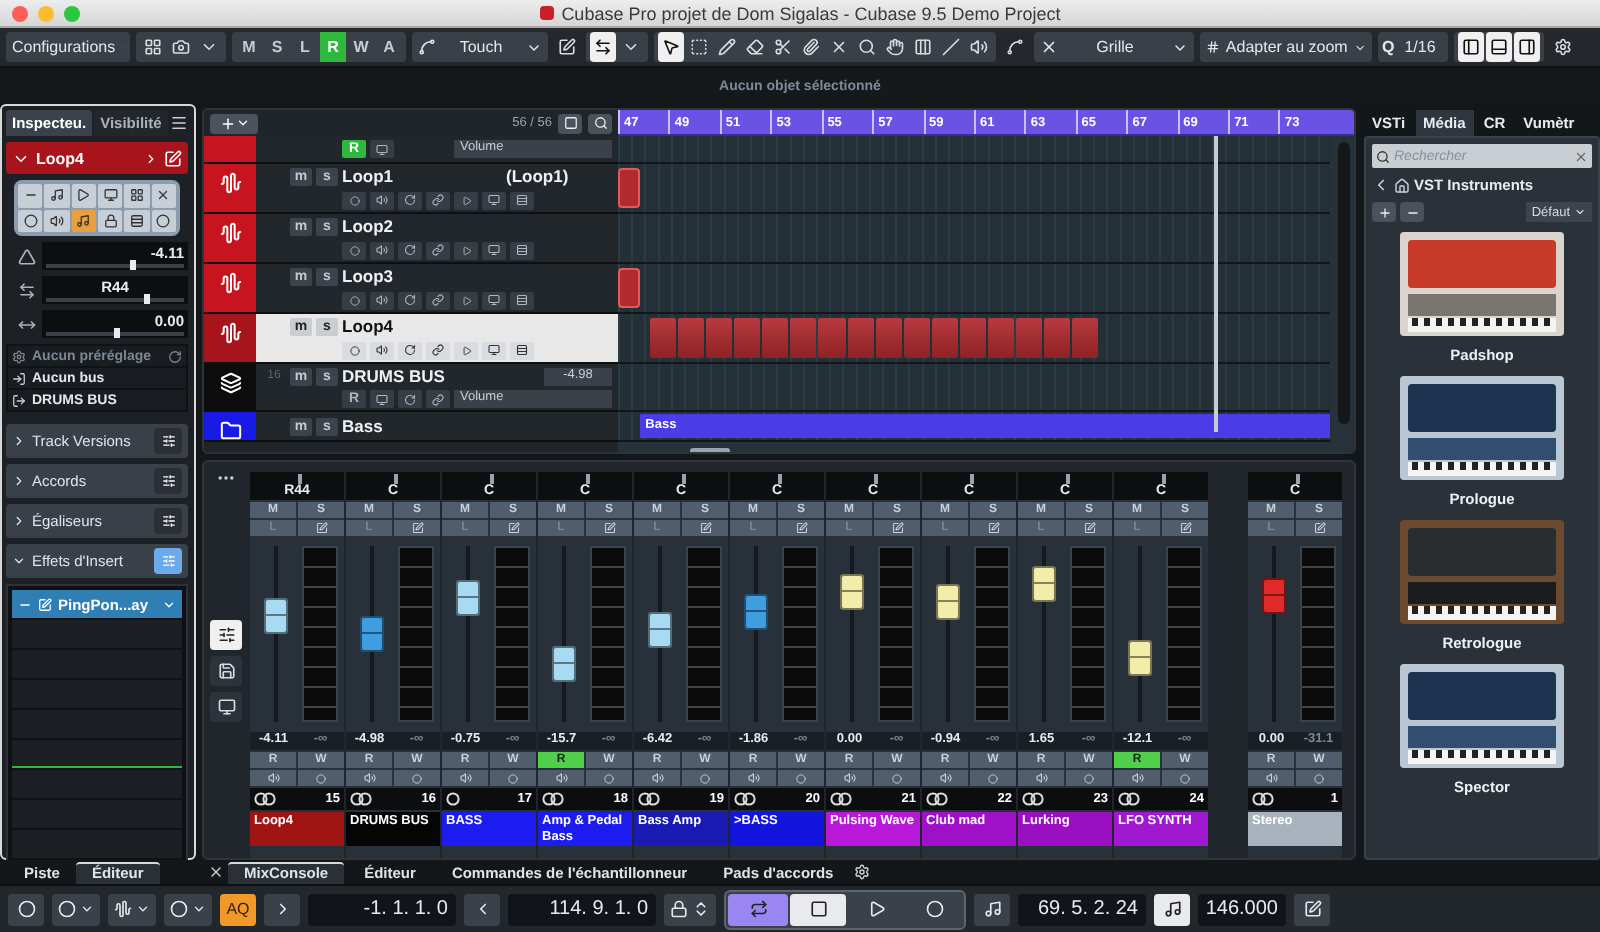 This screenshot has width=1600, height=932. What do you see at coordinates (361, 47) in the screenshot?
I see `mode-button: W` at bounding box center [361, 47].